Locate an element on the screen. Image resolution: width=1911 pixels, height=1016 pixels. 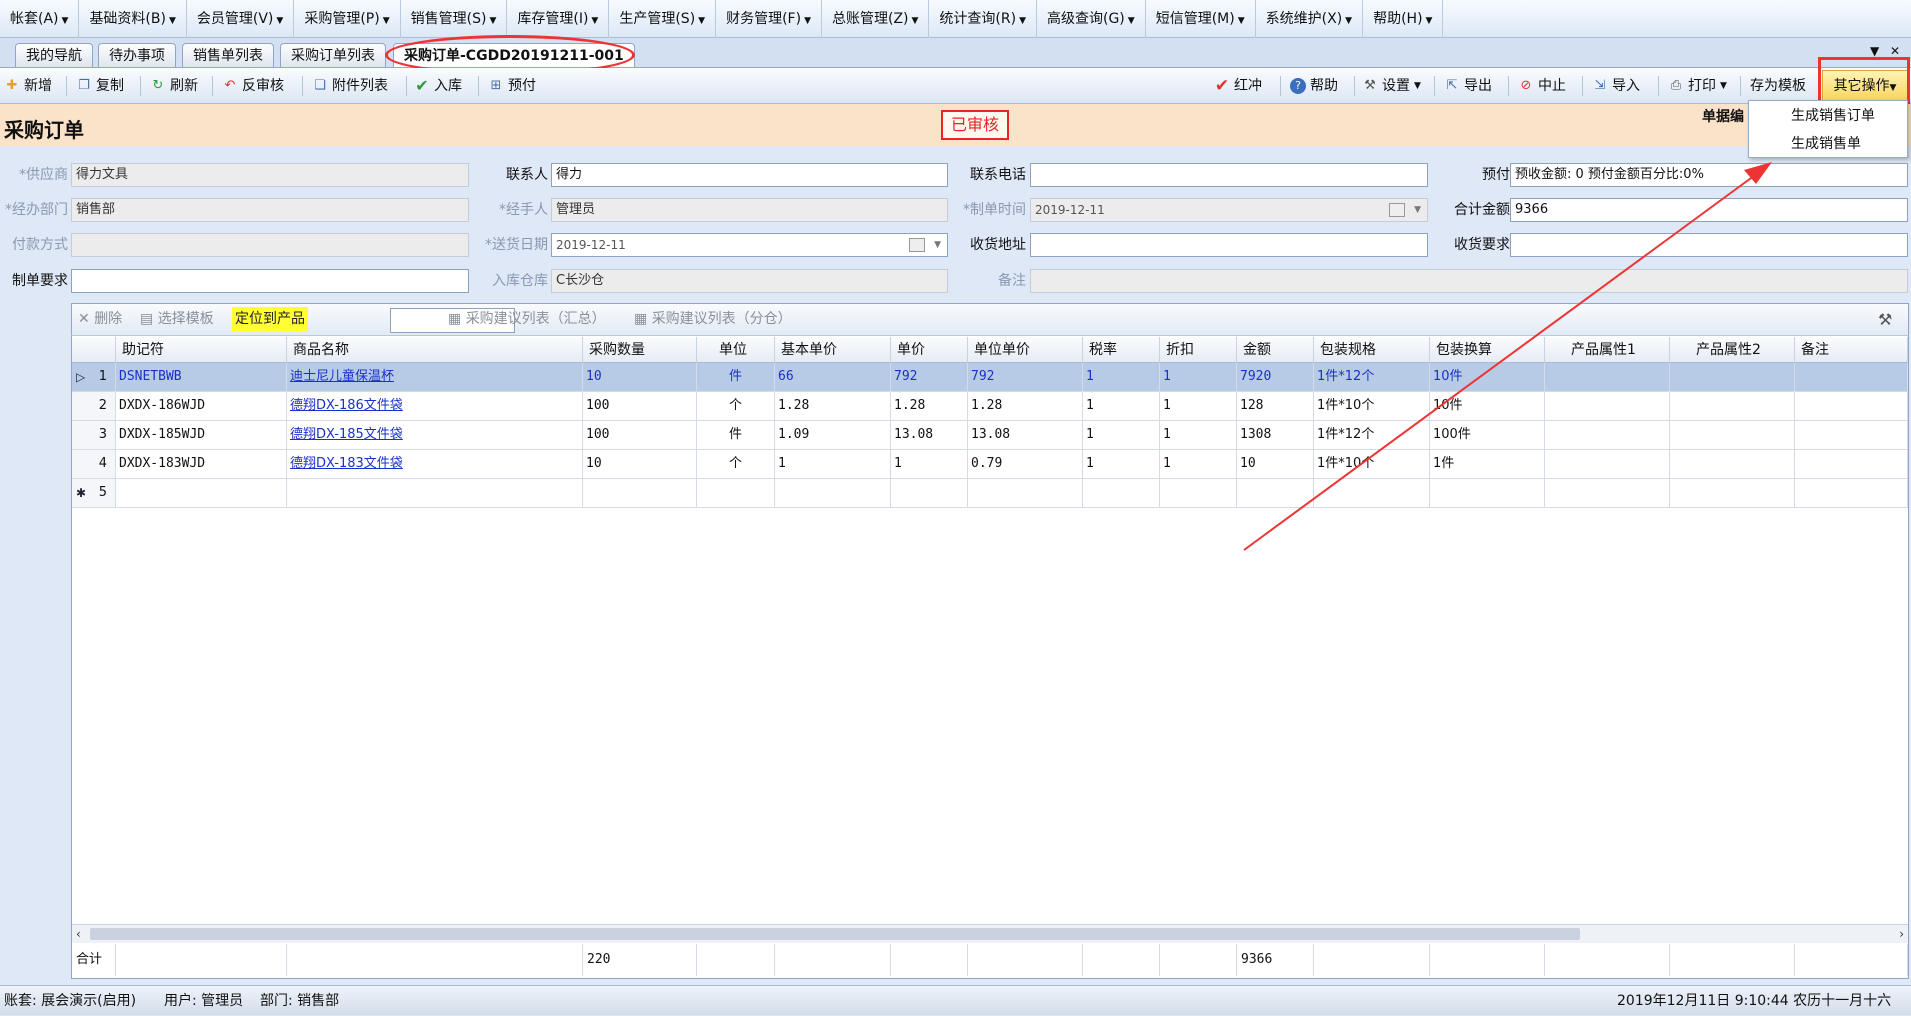
menu-basic: 基础资料(B) ▼ is located at coordinates (133, 19).